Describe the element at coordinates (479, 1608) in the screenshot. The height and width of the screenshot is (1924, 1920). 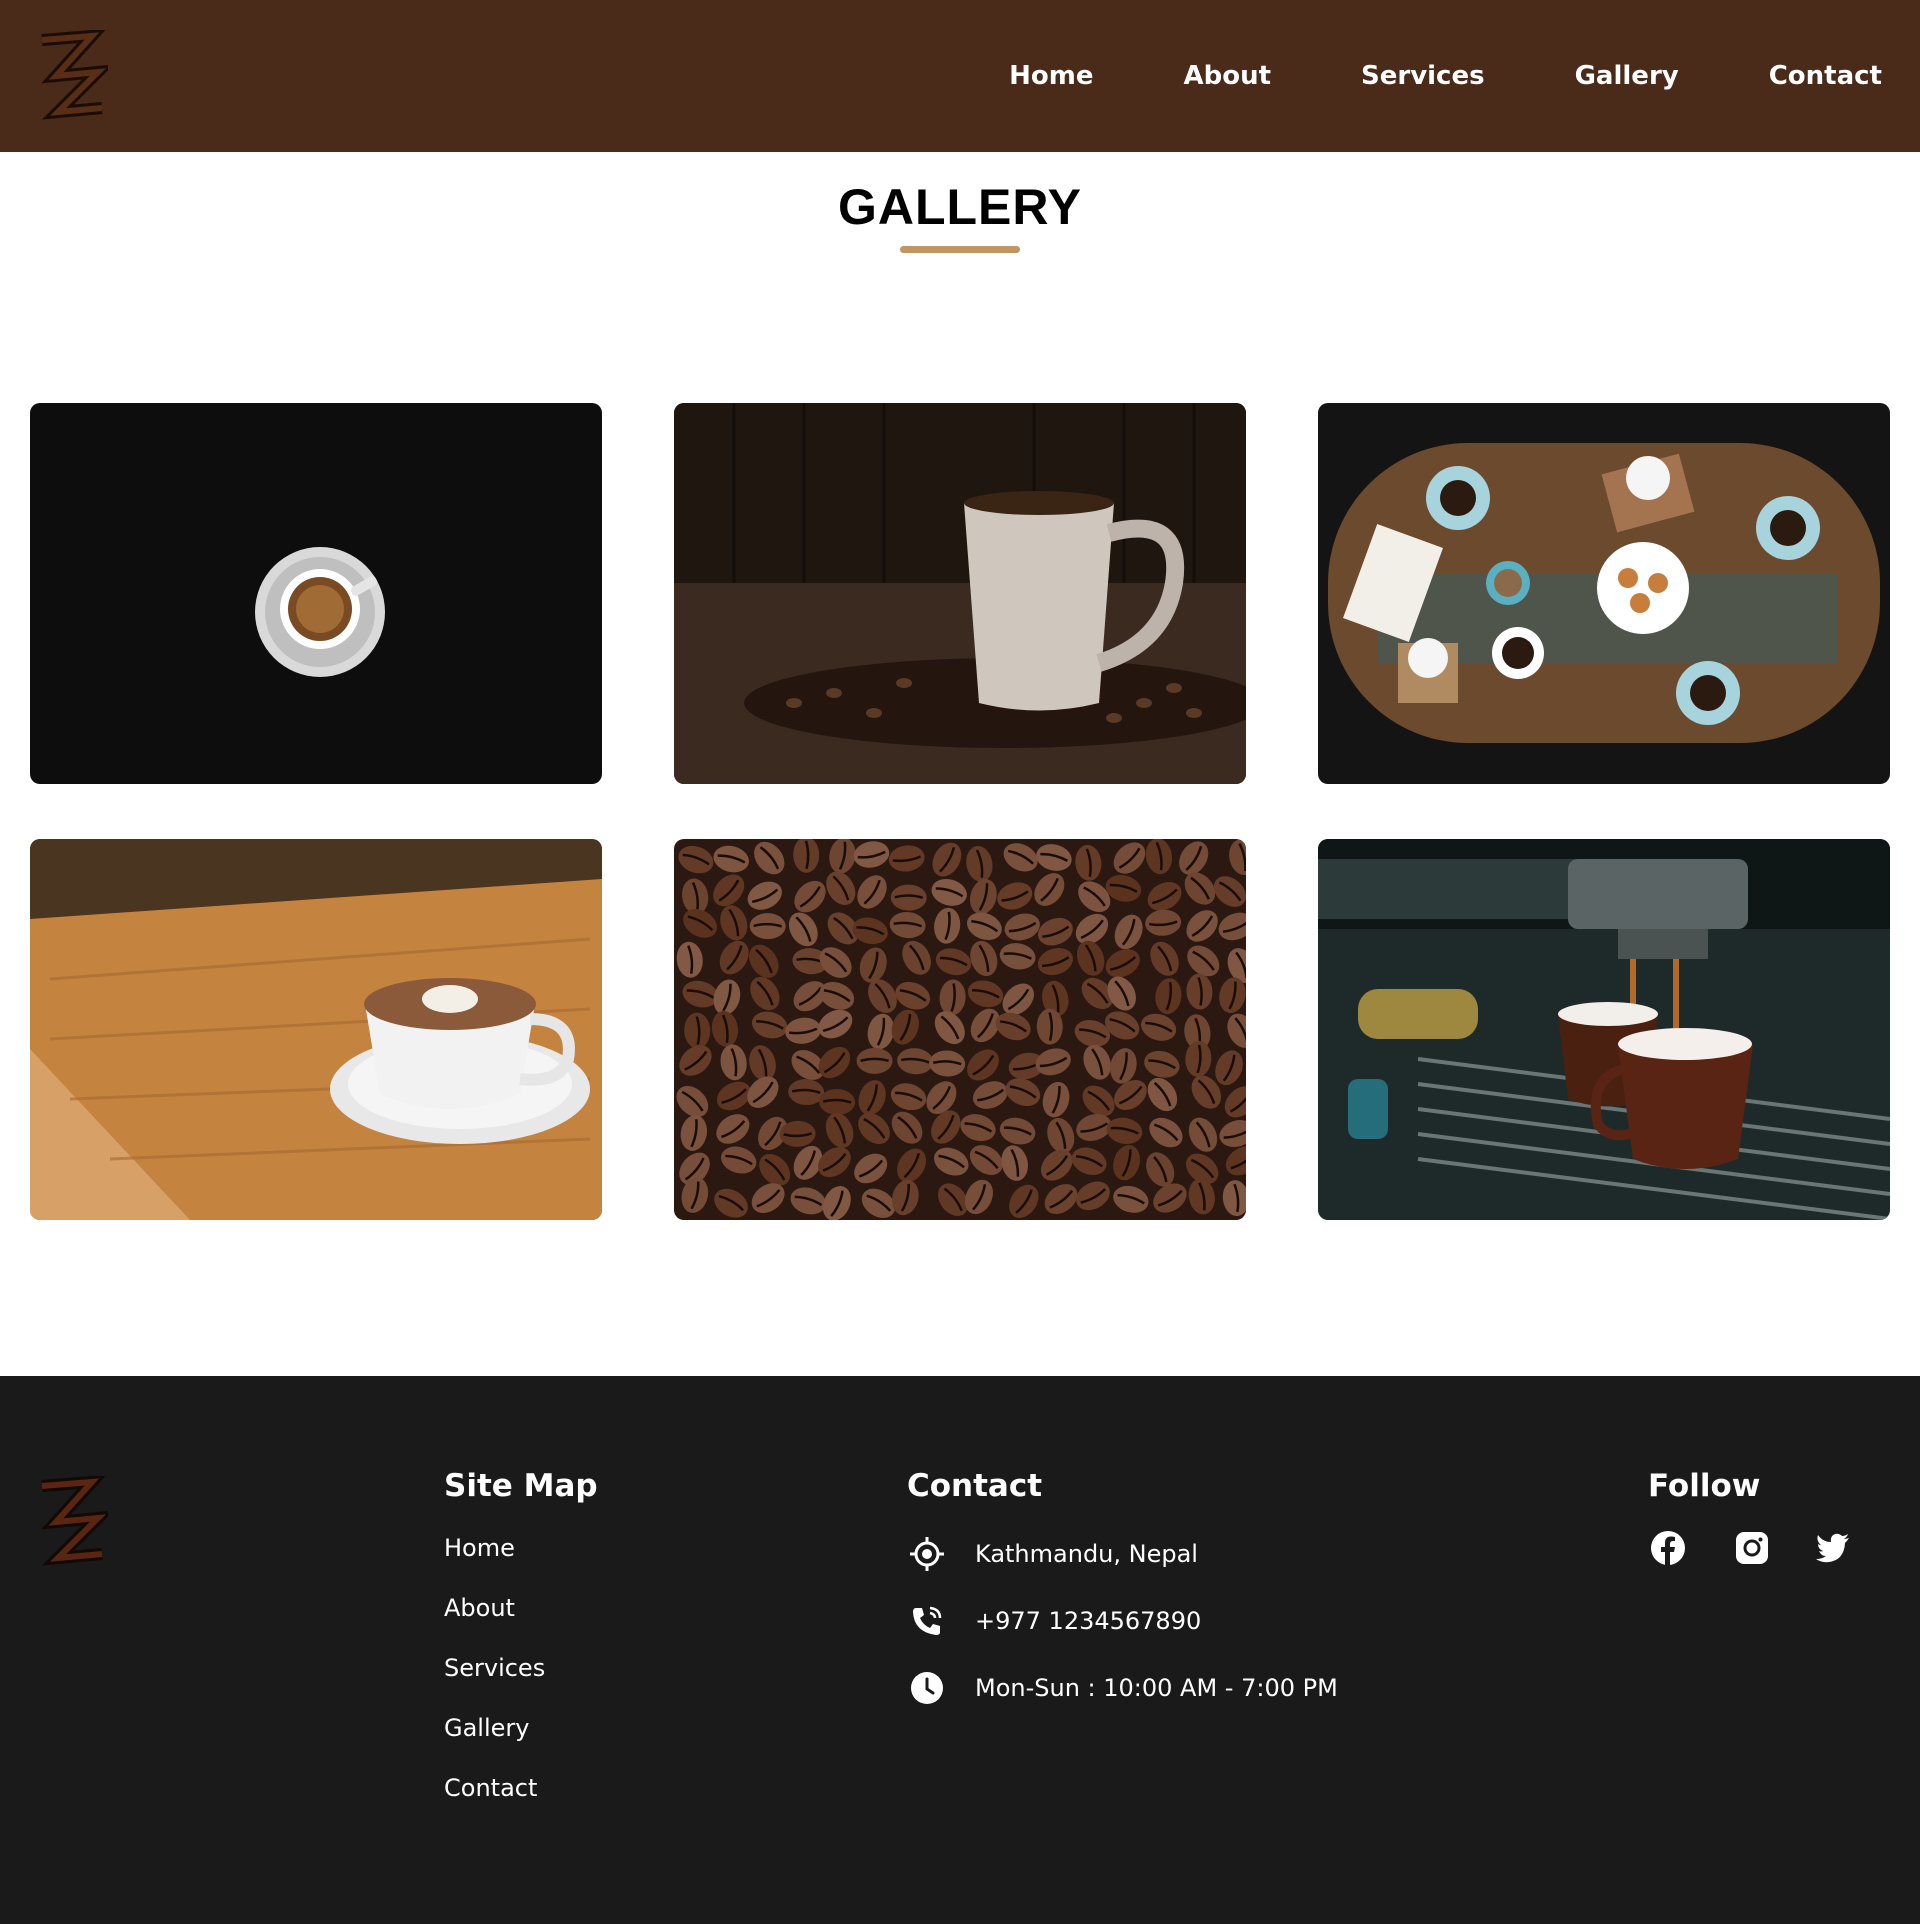
I see `footer-link-about: About` at that location.